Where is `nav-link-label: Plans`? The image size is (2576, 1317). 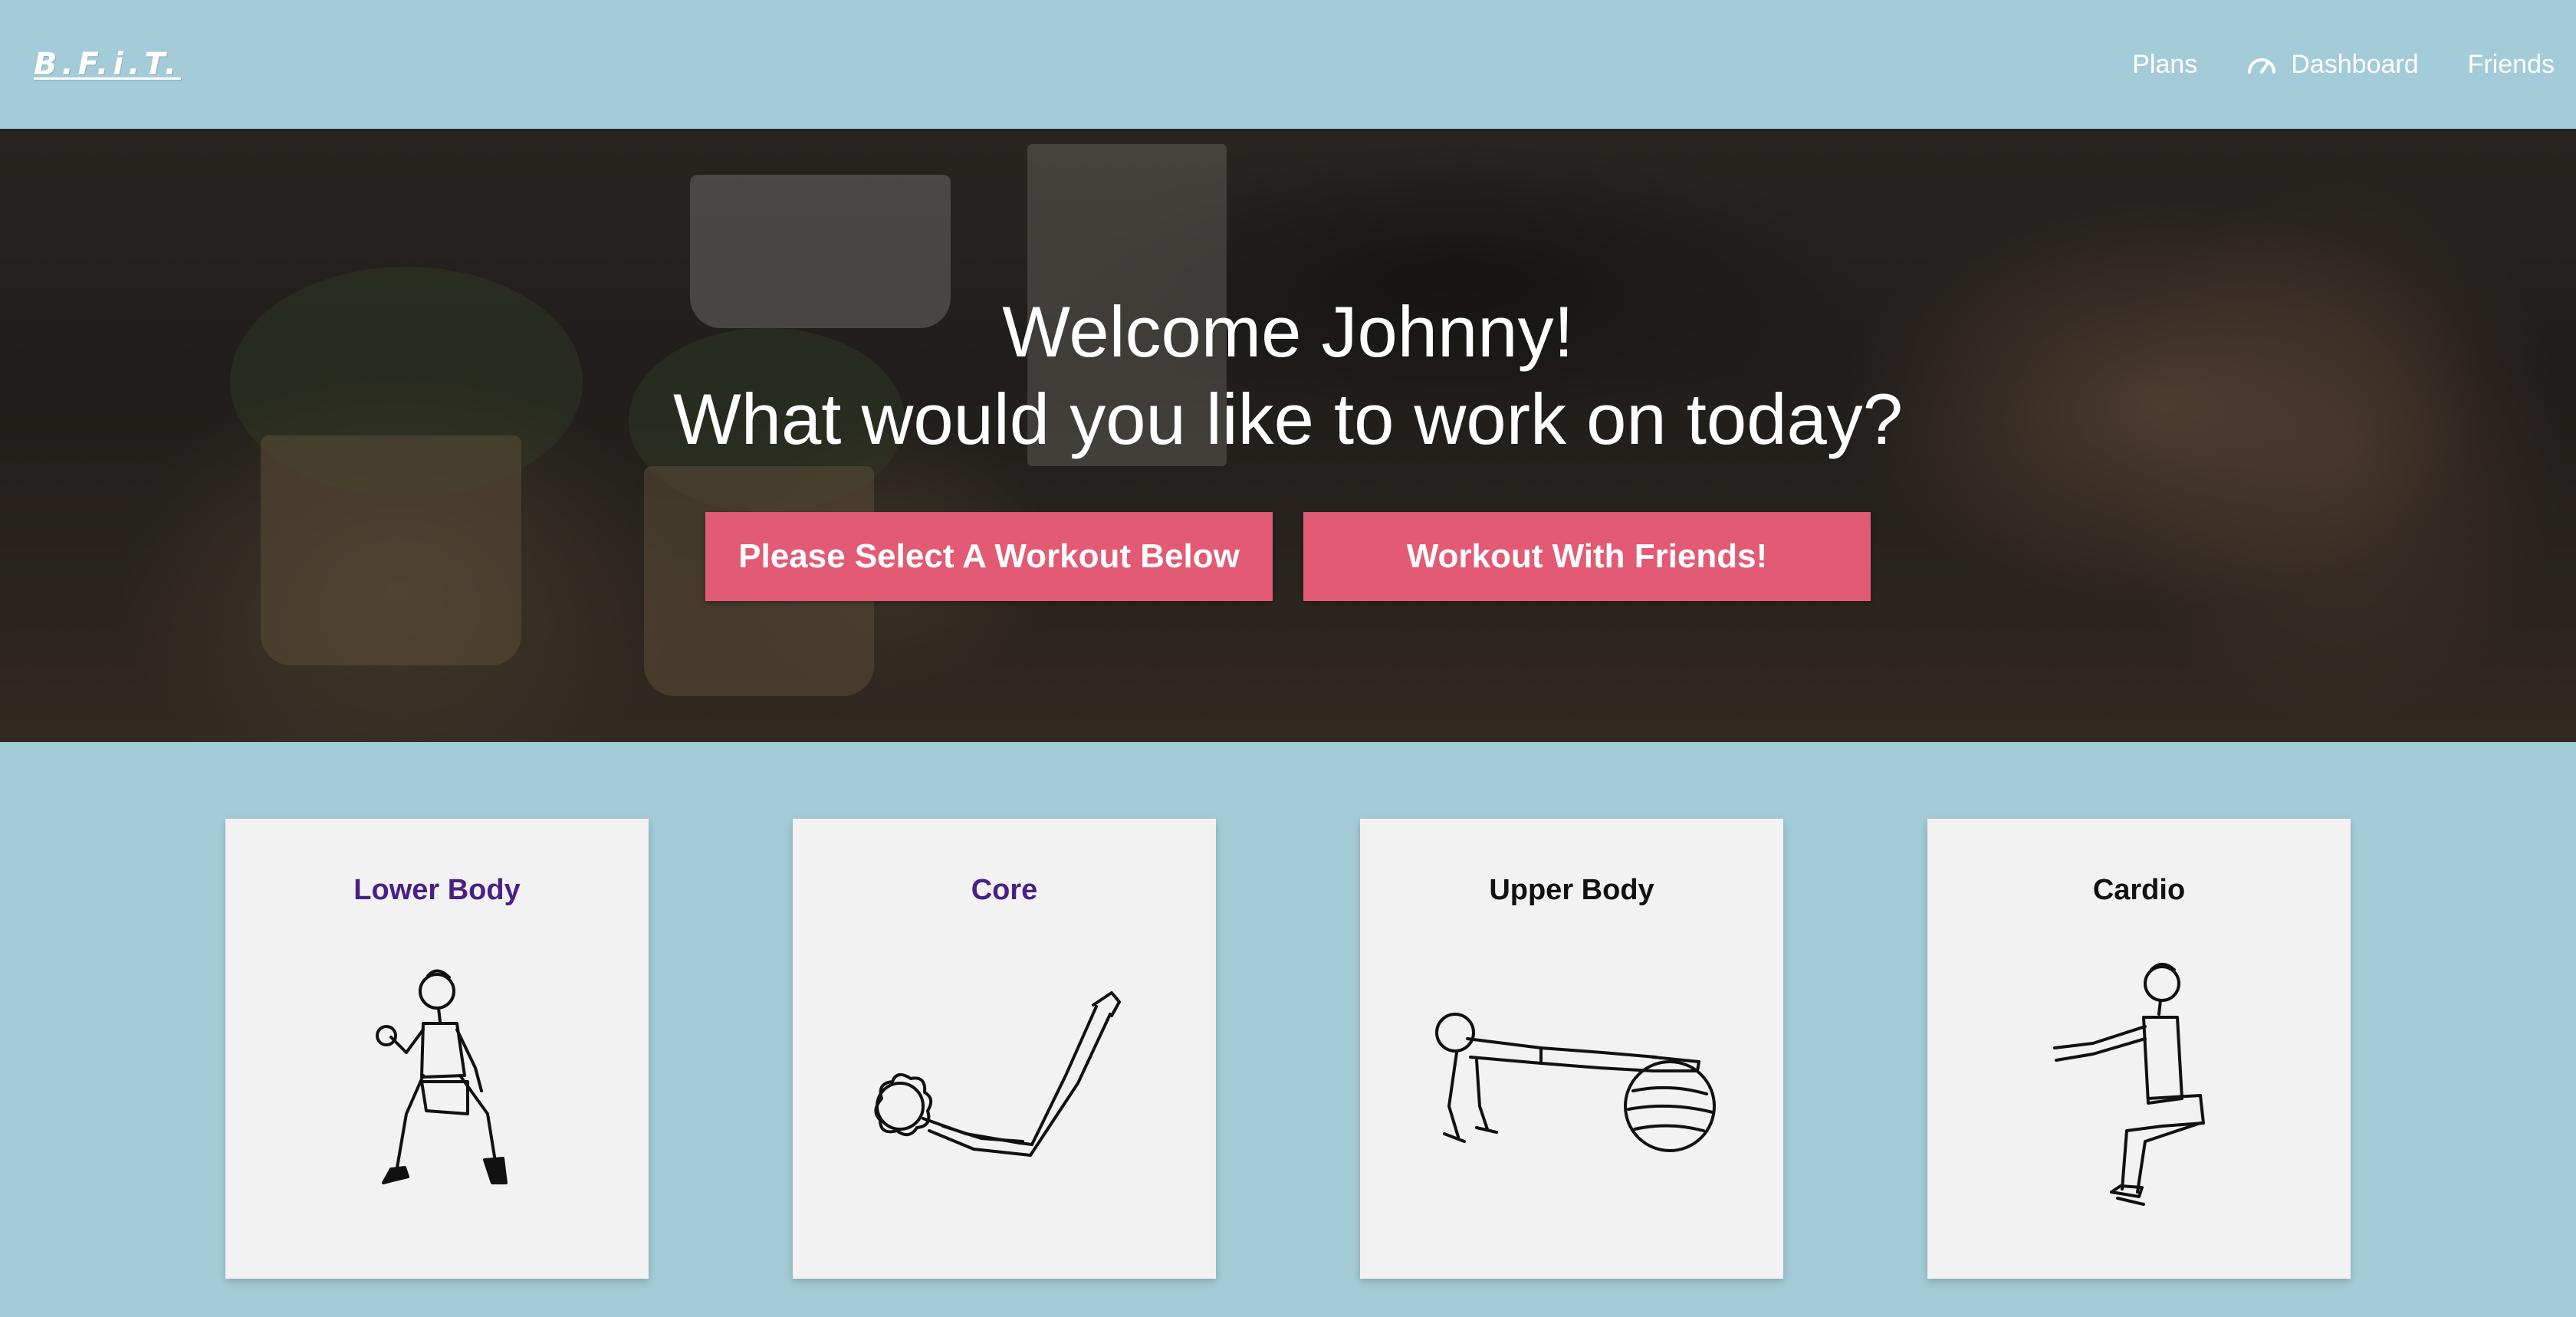 nav-link-label: Plans is located at coordinates (2165, 64).